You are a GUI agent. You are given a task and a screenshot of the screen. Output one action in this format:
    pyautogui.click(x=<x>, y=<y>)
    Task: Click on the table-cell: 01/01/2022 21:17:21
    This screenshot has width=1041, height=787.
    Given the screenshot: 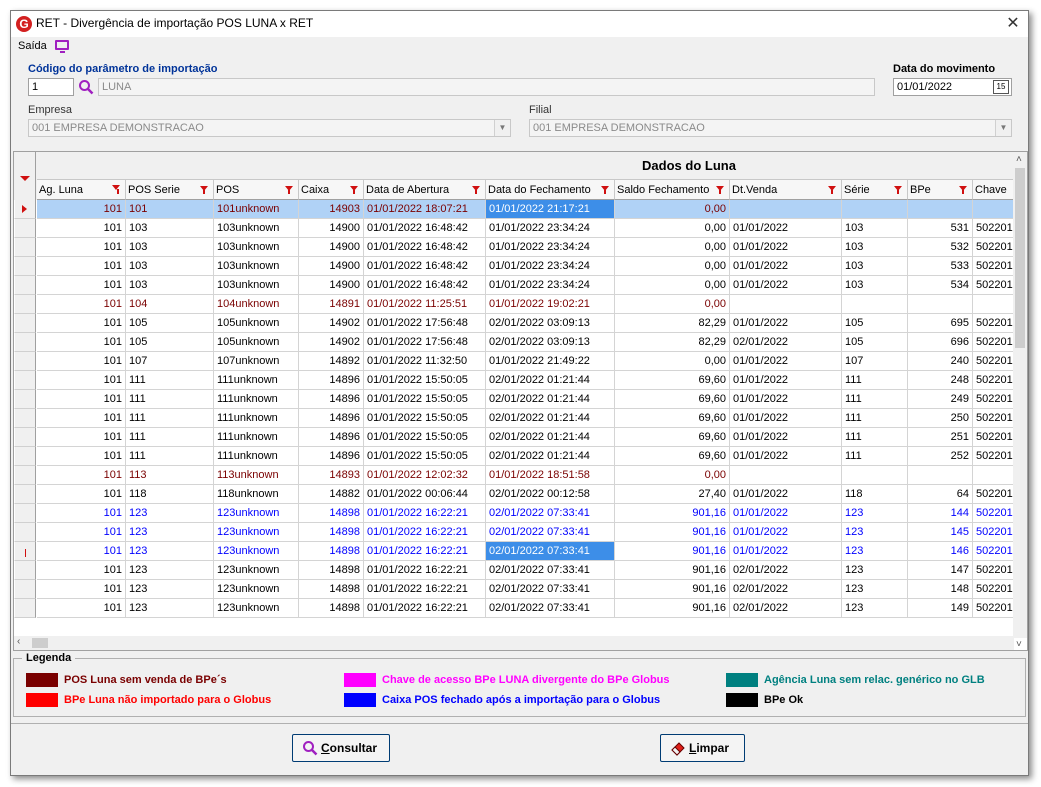 What is the action you would take?
    pyautogui.click(x=550, y=209)
    